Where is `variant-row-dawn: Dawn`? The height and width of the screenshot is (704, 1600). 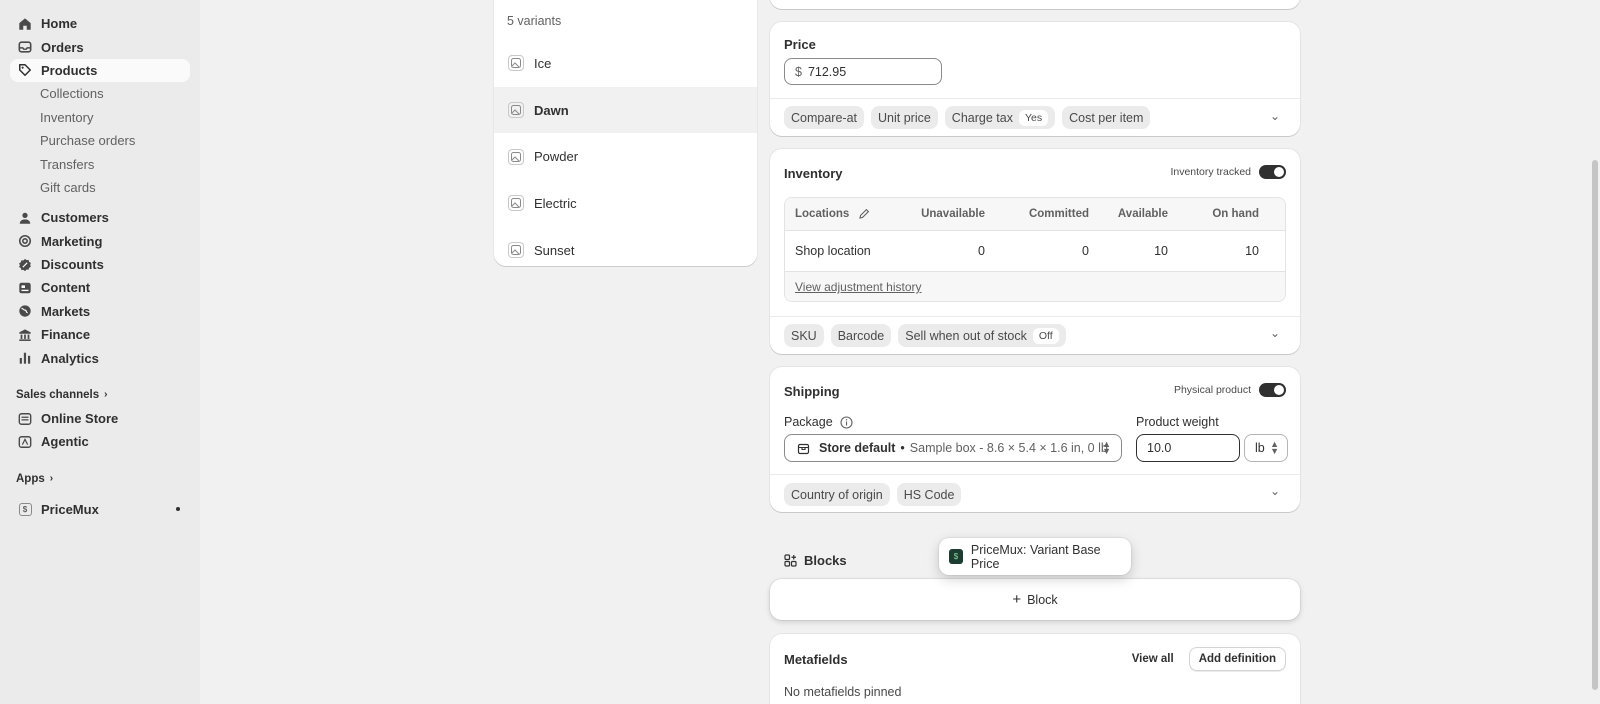
variant-row-dawn: Dawn is located at coordinates (625, 110).